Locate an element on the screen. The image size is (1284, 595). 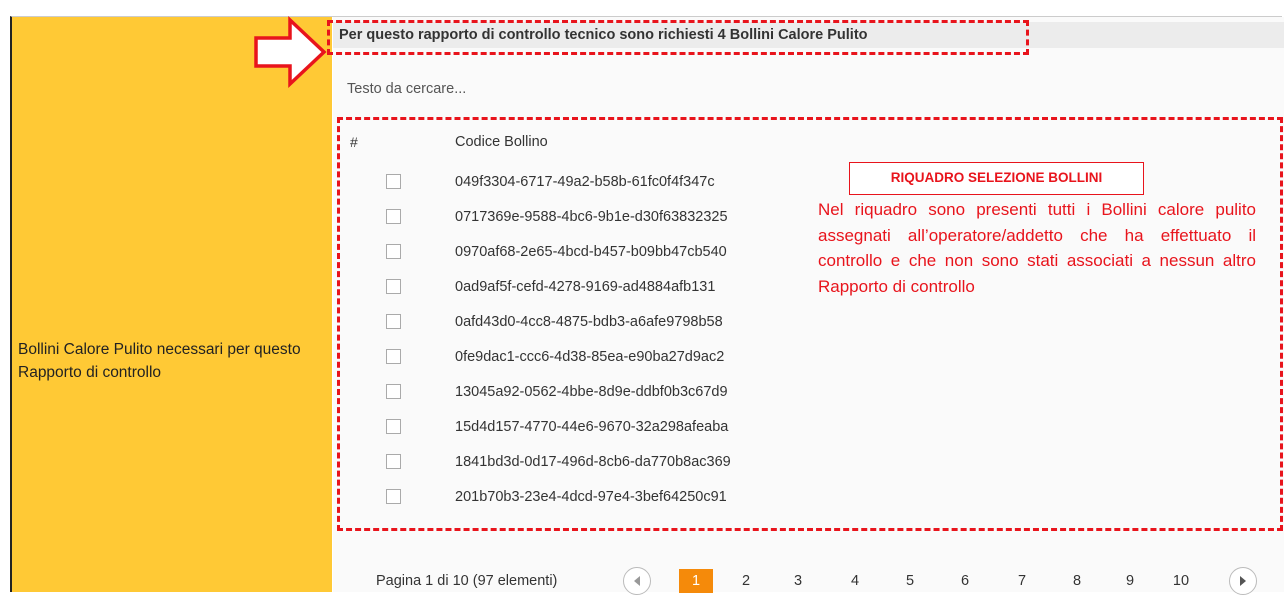
page-link: 7 is located at coordinates (1022, 581).